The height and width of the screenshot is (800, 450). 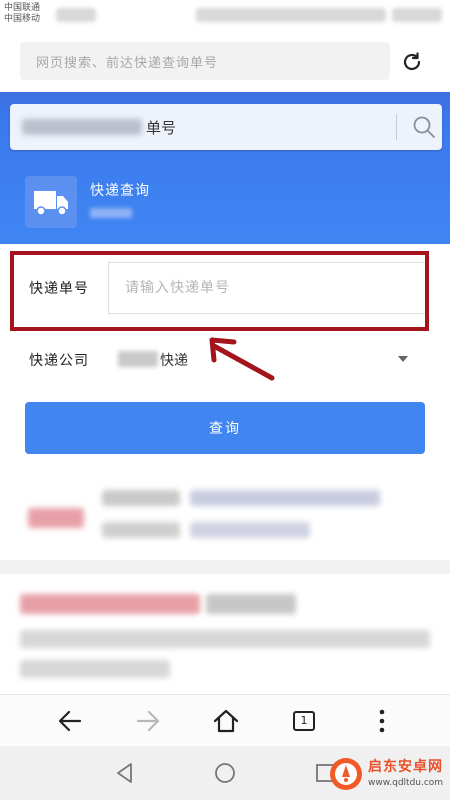 I want to click on tracking-number-row: 快递单号, so click(x=225, y=291).